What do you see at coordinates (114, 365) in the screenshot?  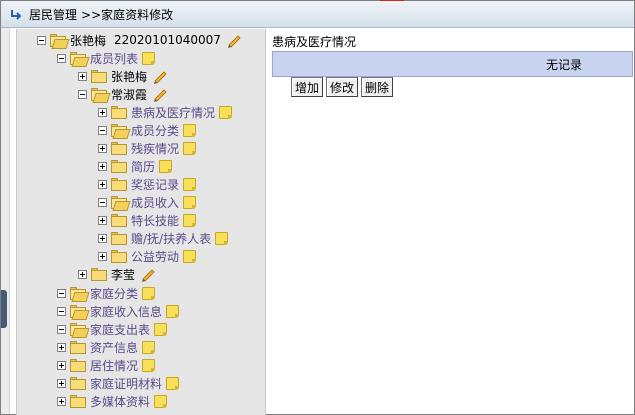 I see `family-item-label: 居住情况` at bounding box center [114, 365].